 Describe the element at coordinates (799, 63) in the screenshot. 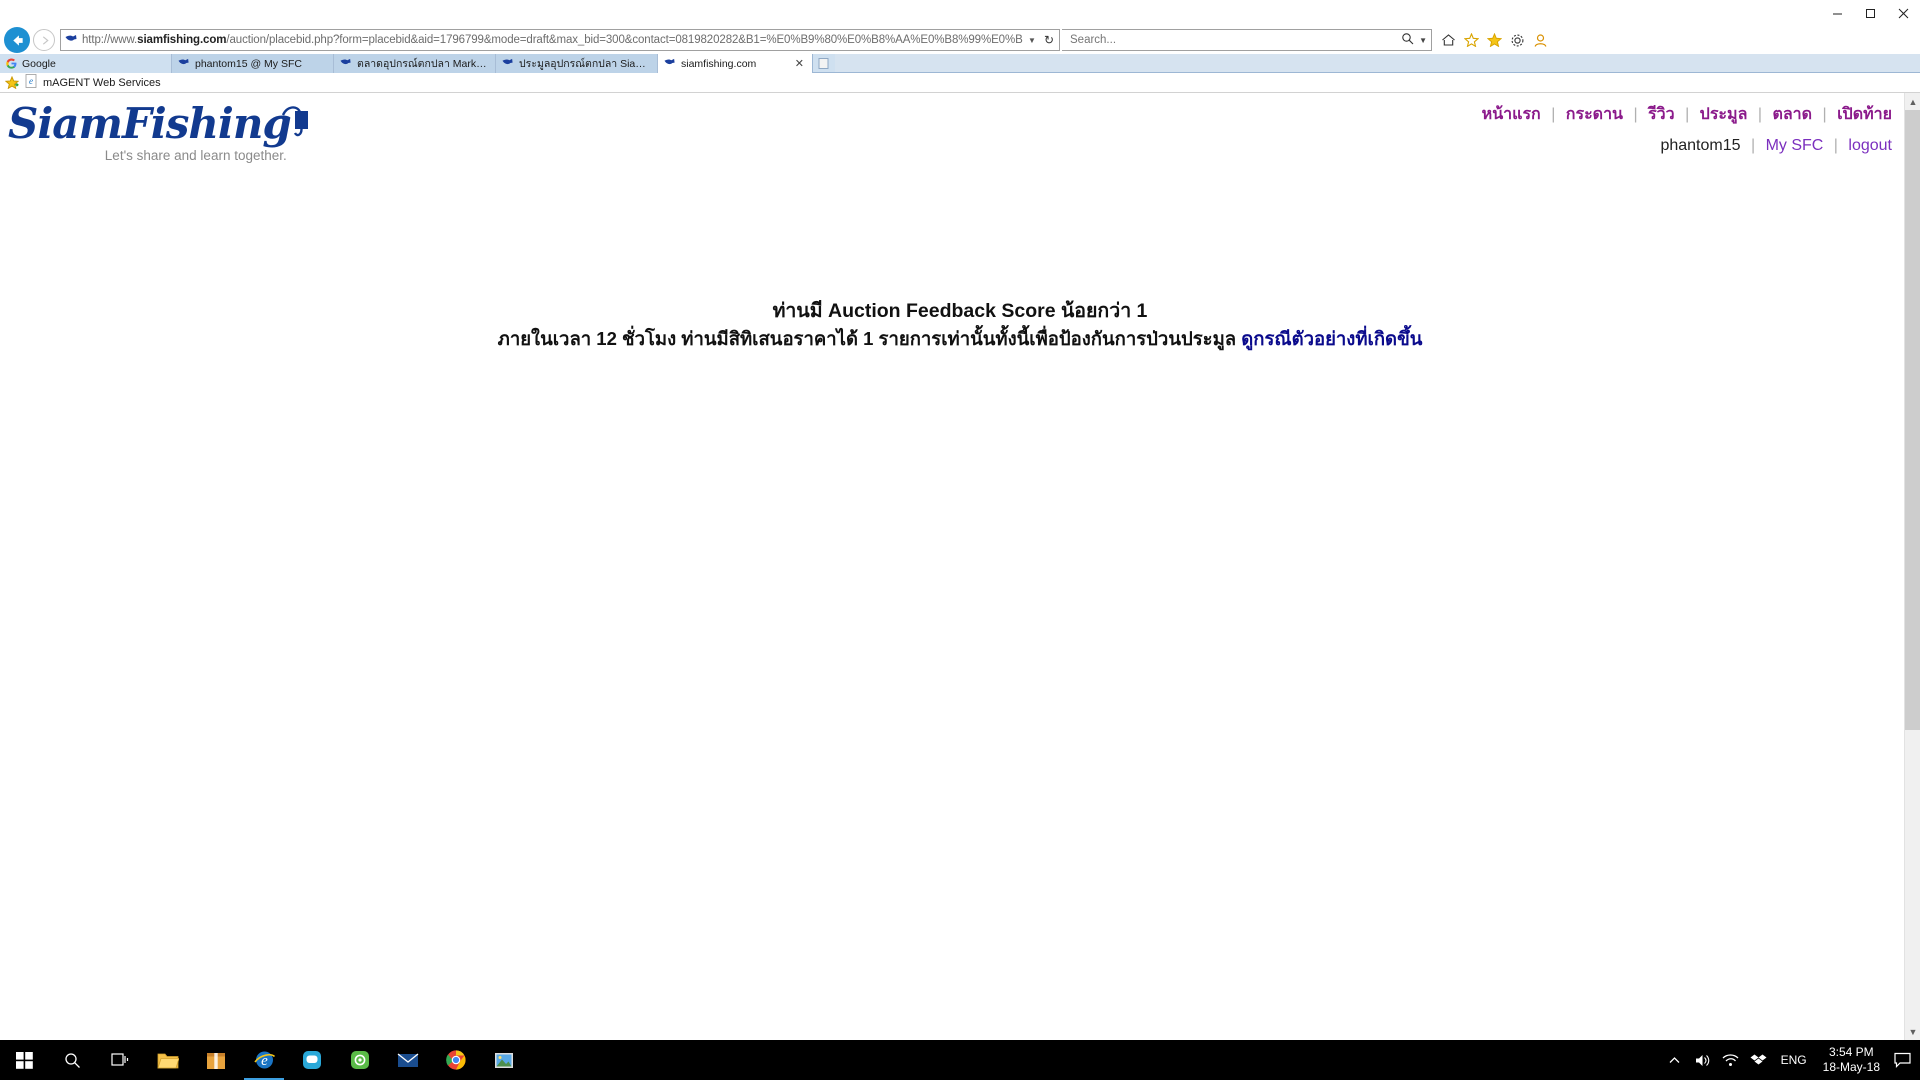

I see `close-tab-icon: ✕` at that location.